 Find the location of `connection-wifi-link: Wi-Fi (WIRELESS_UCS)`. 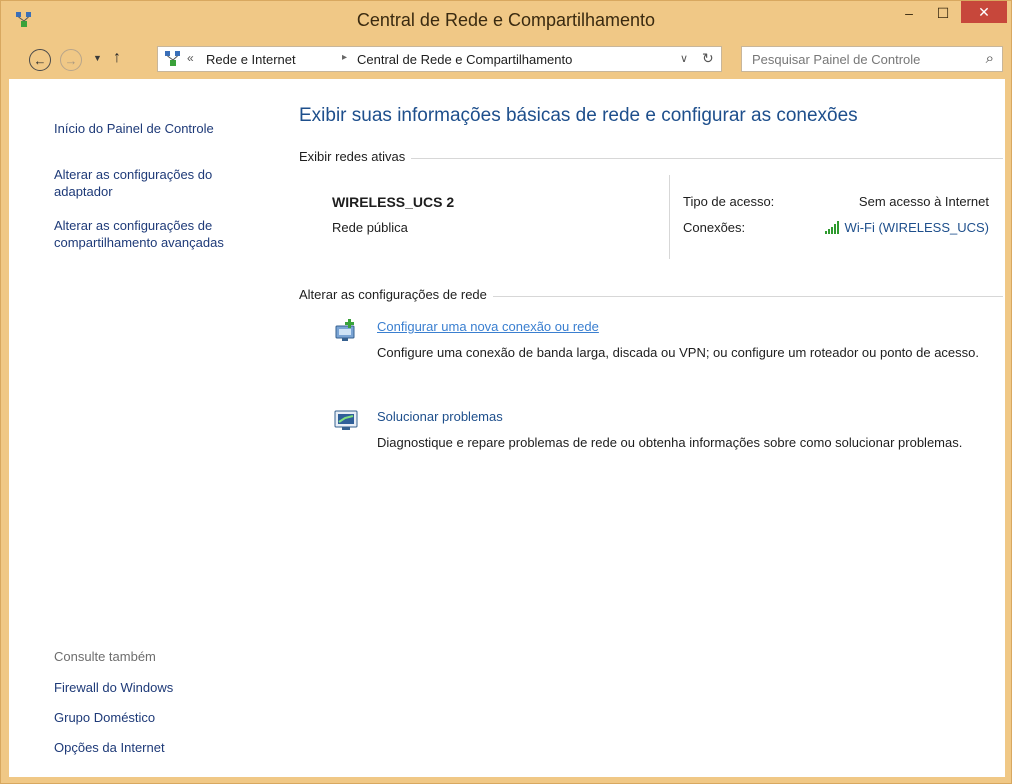

connection-wifi-link: Wi-Fi (WIRELESS_UCS) is located at coordinates (906, 227).